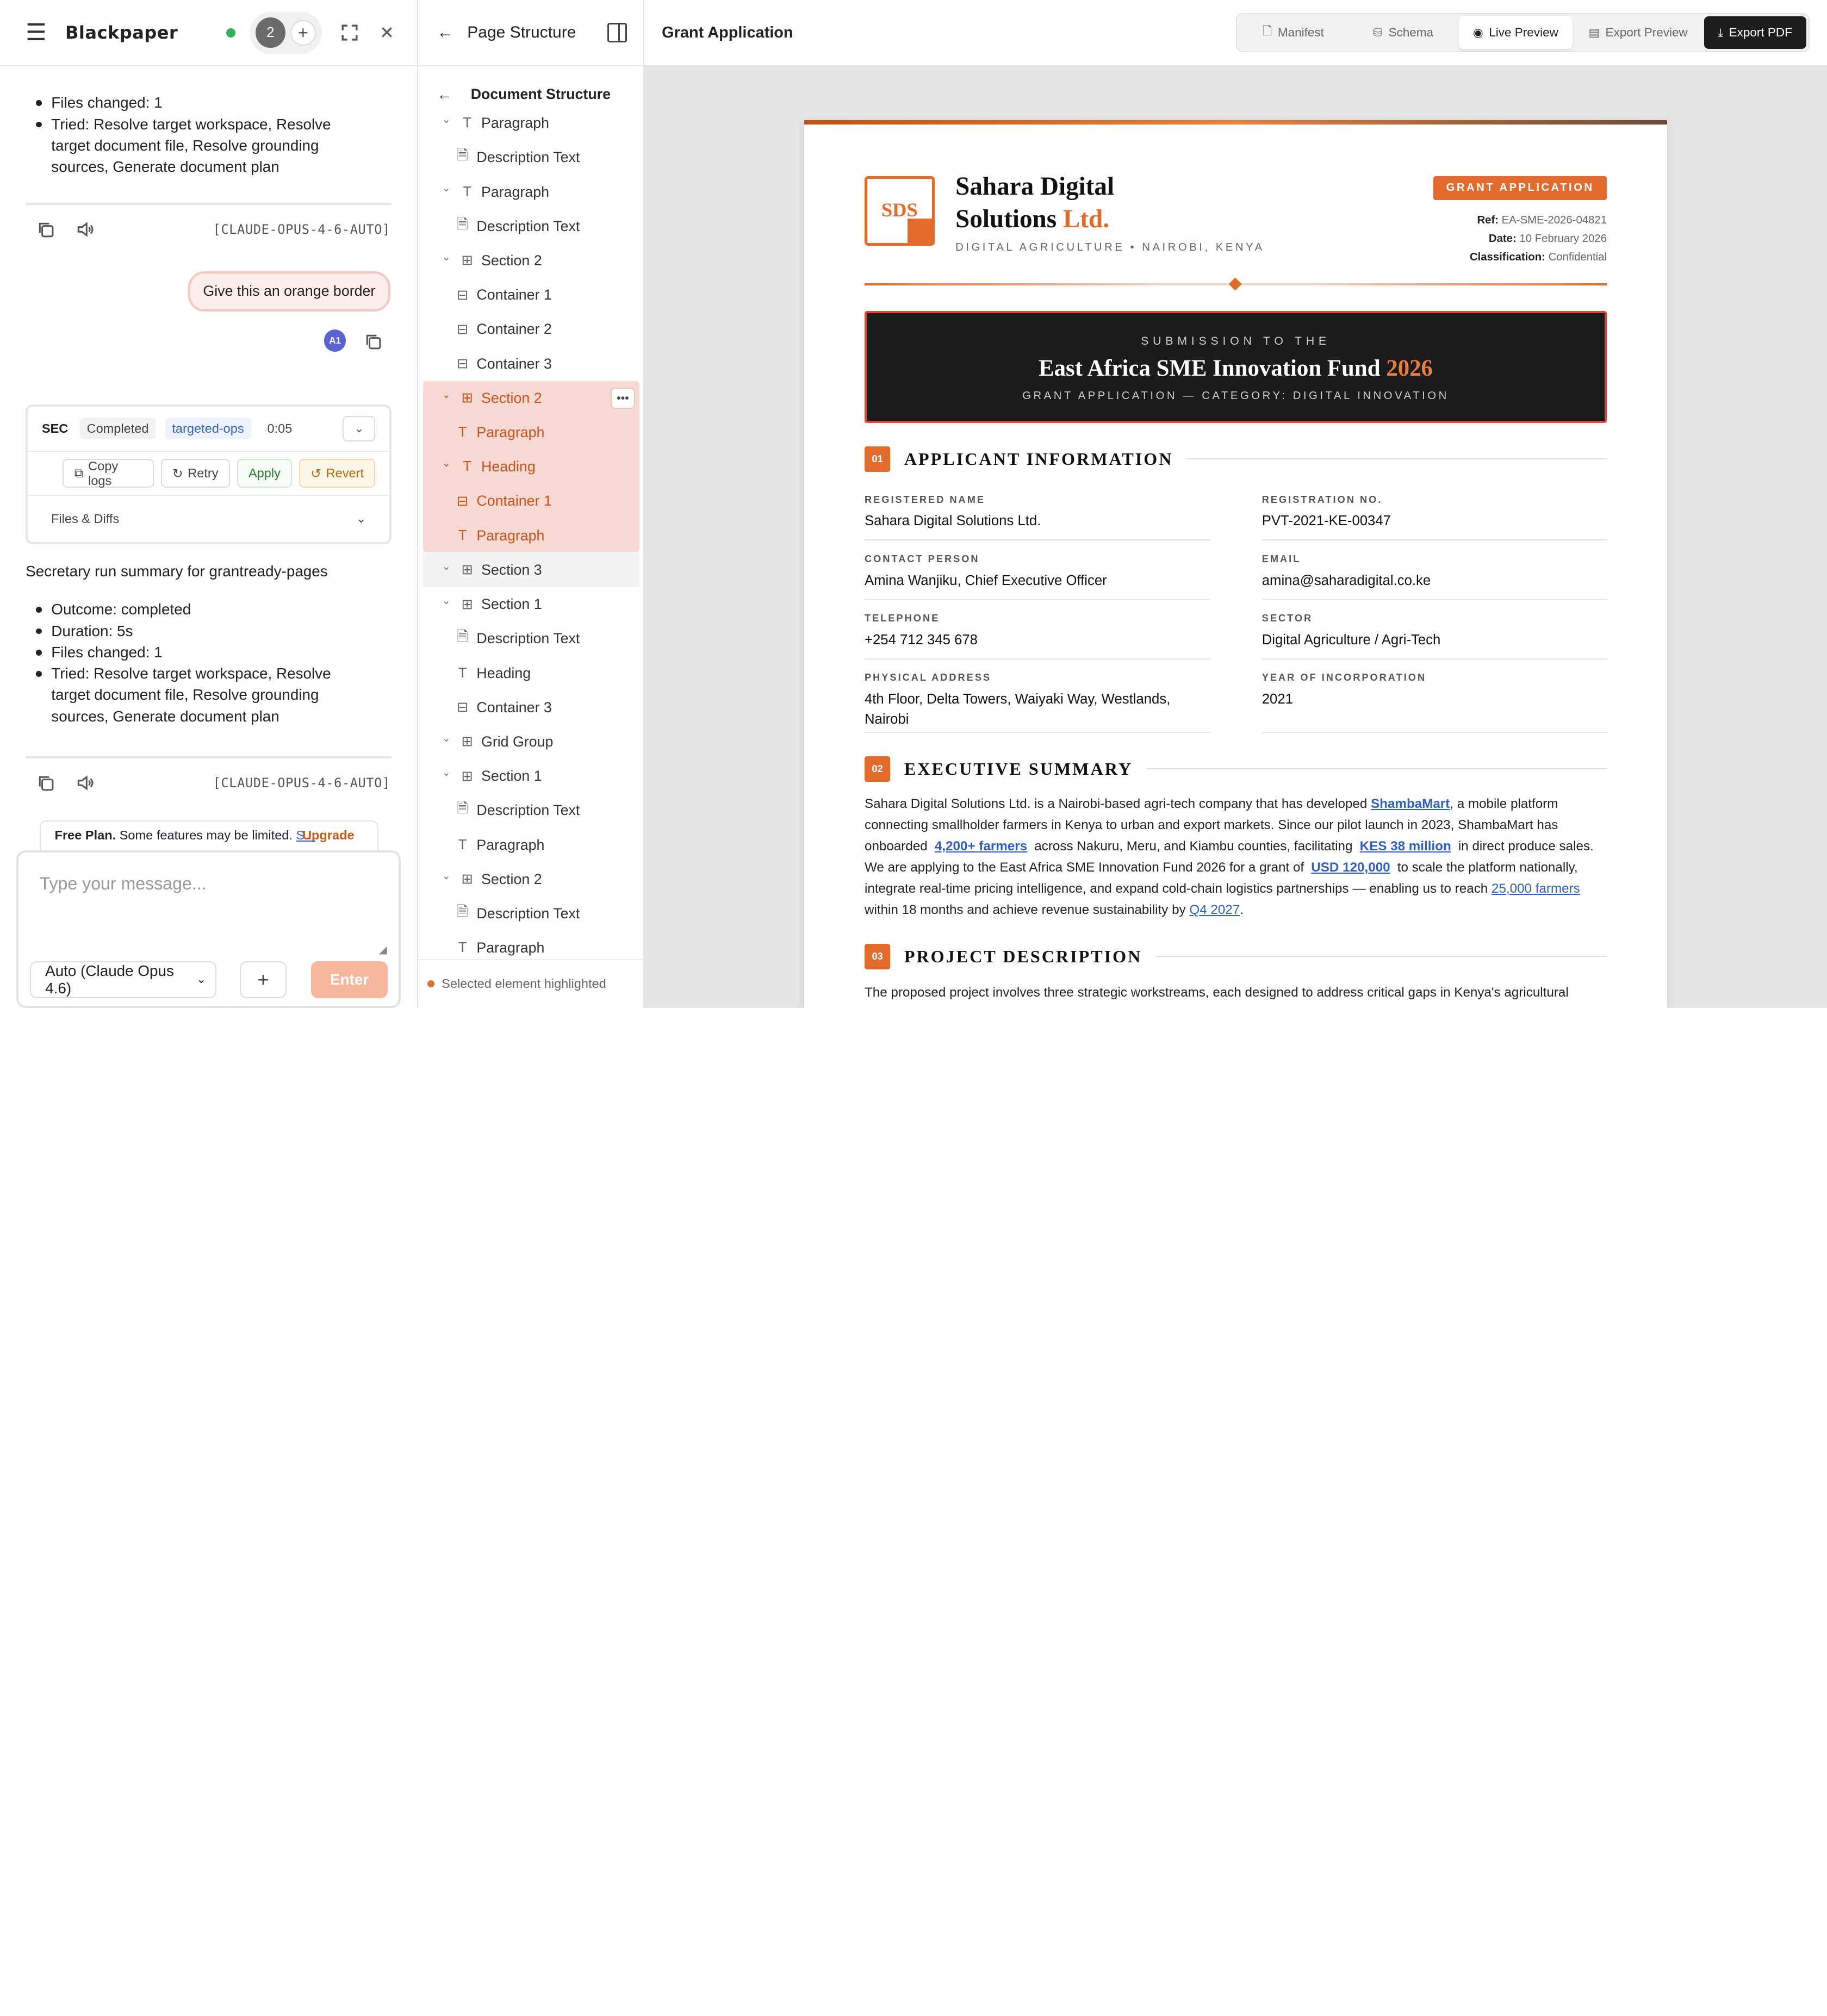 The height and width of the screenshot is (2016, 1827). Describe the element at coordinates (1760, 33) in the screenshot. I see `button-label: Export PDF` at that location.